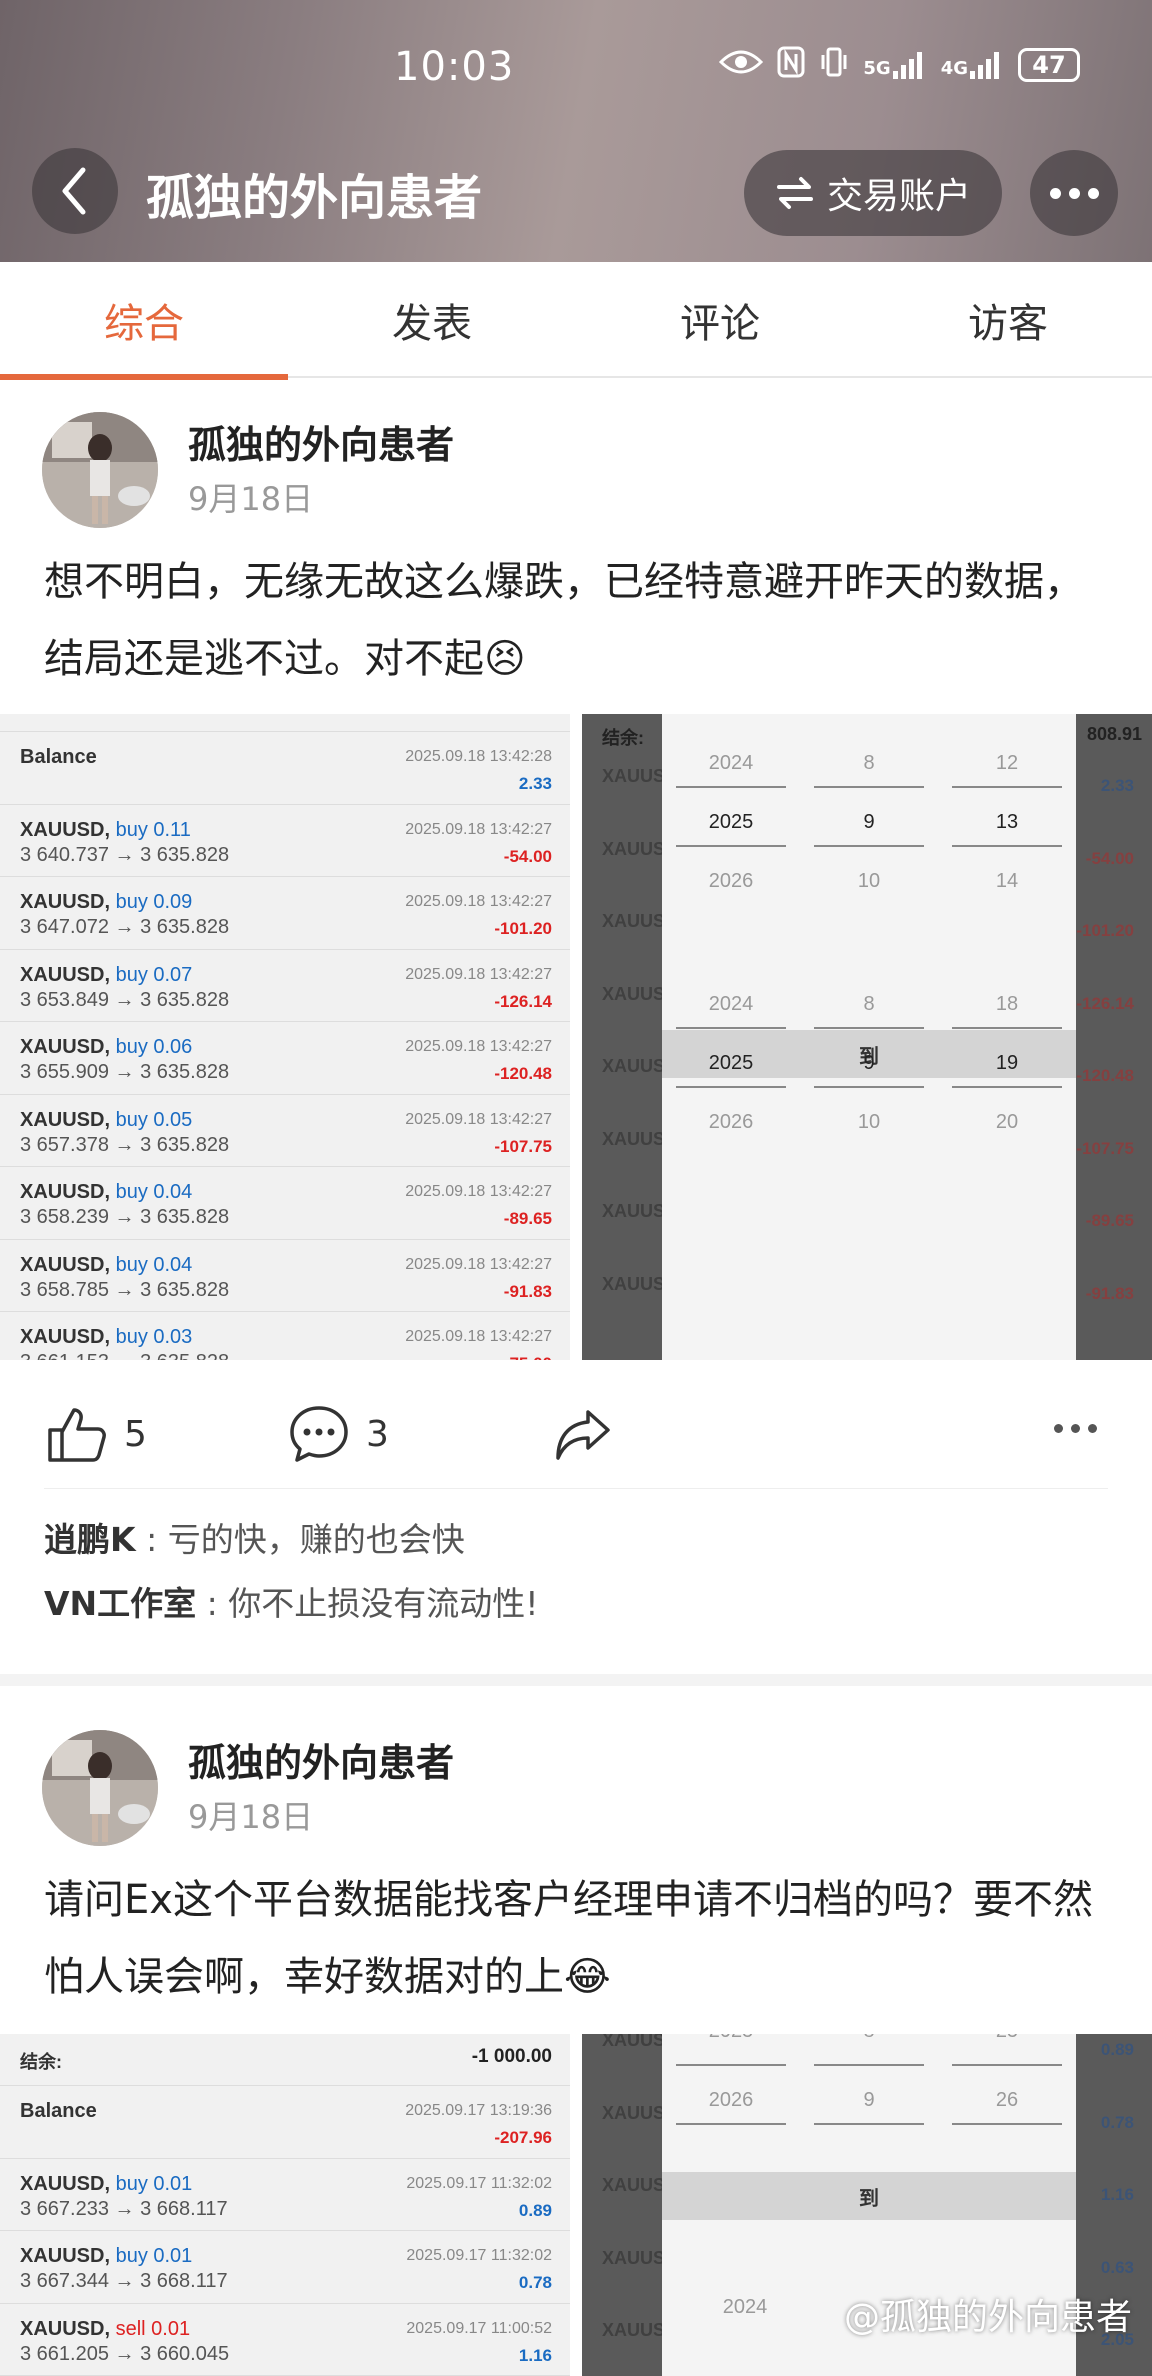 This screenshot has height=2376, width=1152. Describe the element at coordinates (899, 65) in the screenshot. I see `status-icons: 5G 4G 47` at that location.